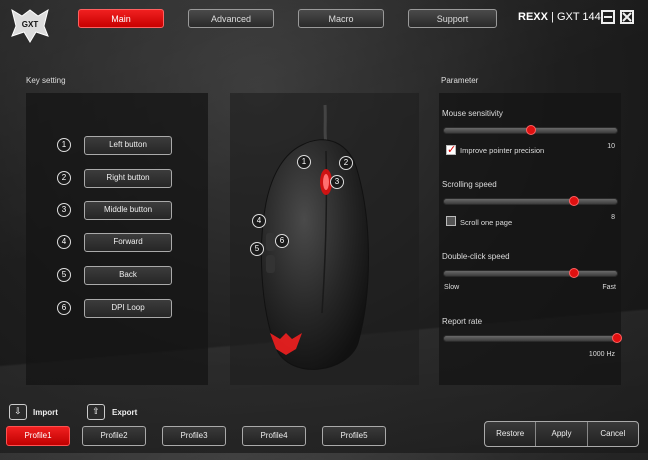  What do you see at coordinates (128, 145) in the screenshot?
I see `left-button-assign: Left button` at bounding box center [128, 145].